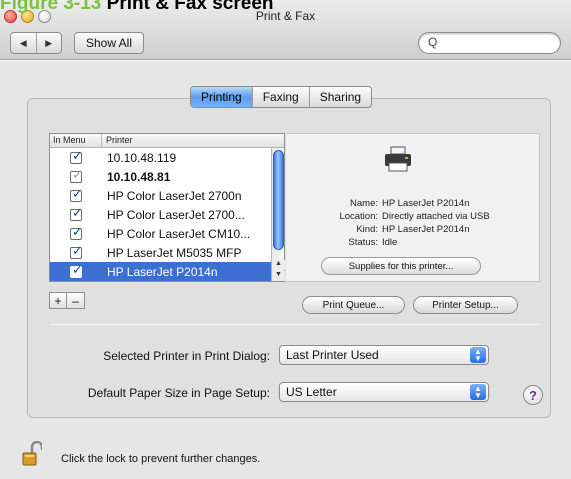 This screenshot has height=479, width=571. I want to click on detail-kind-row: Kind: HP LaserJet P2014n, so click(413, 229).